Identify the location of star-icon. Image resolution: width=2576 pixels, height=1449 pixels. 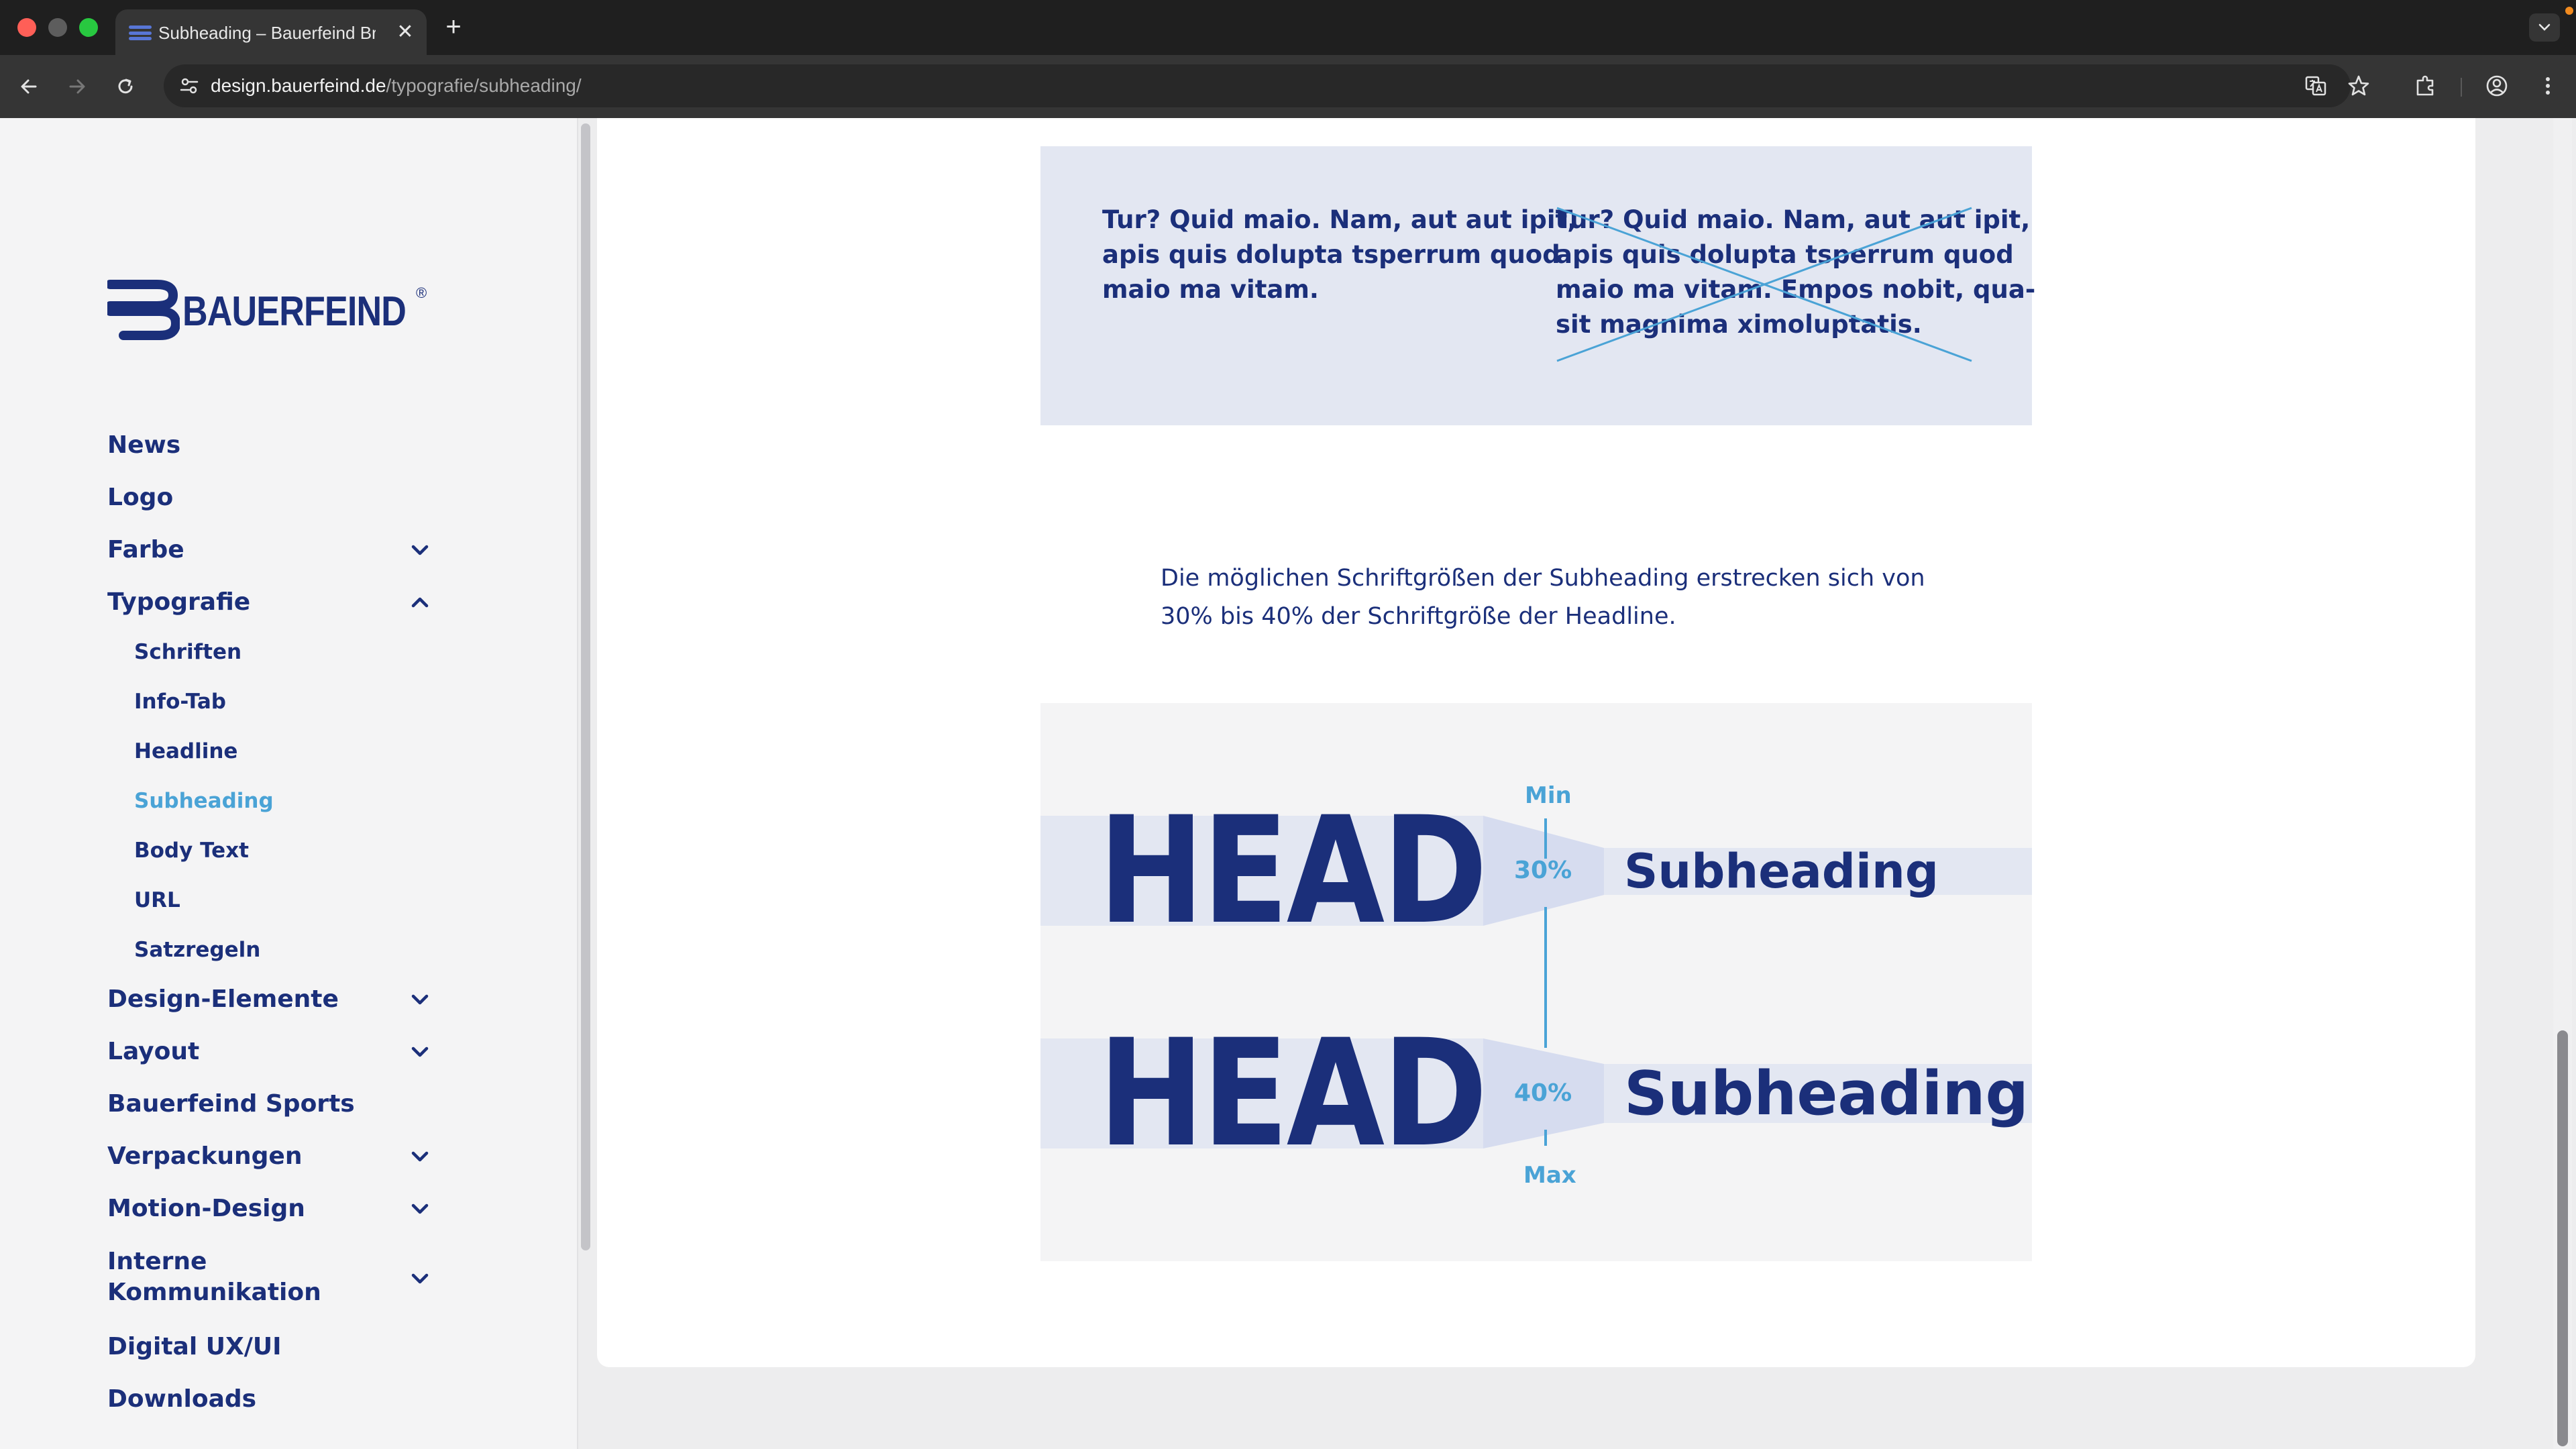
(2358, 85).